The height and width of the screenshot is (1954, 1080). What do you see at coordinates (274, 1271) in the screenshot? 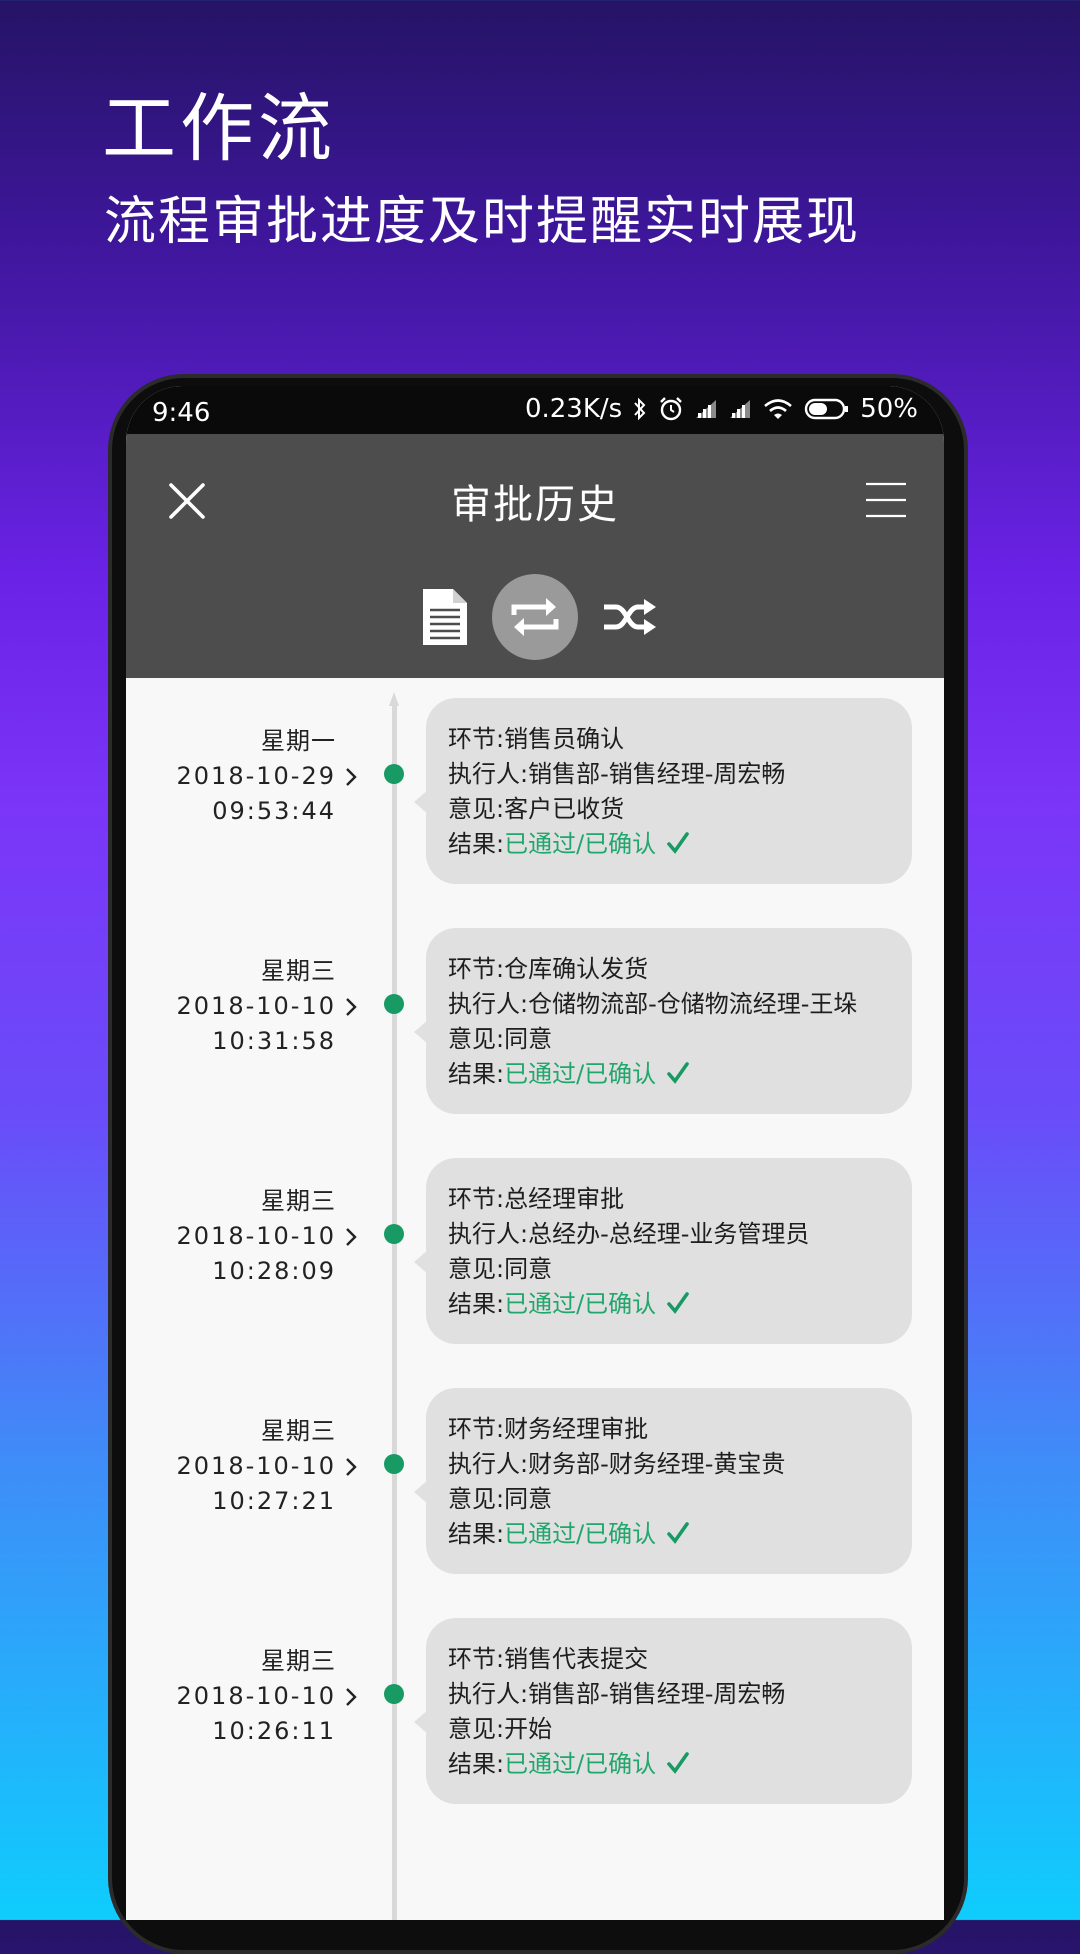
I see `entry-time: 10:28:09` at bounding box center [274, 1271].